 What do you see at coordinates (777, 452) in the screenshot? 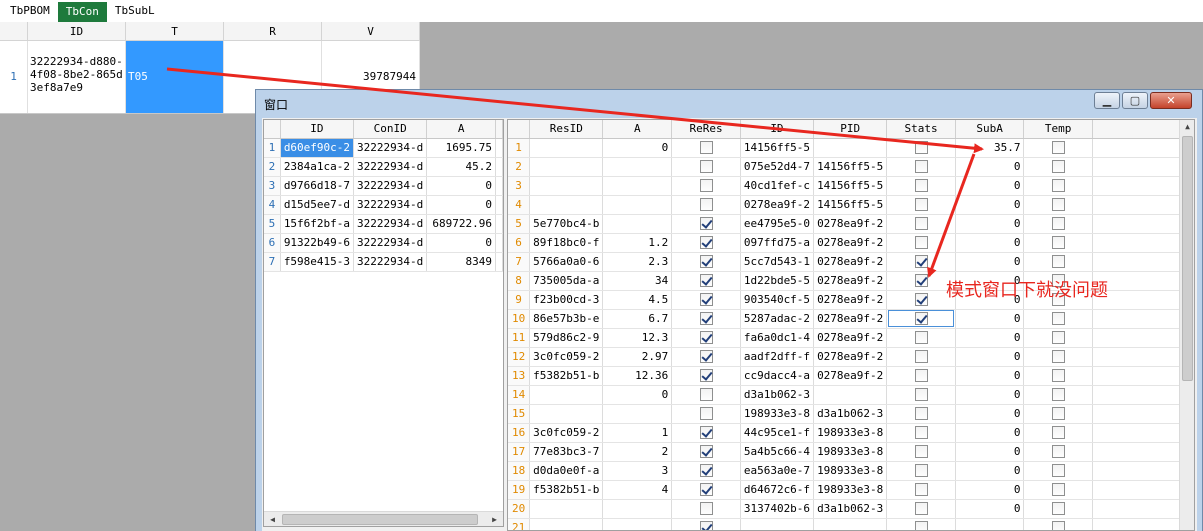
I see `cell-id: 5a4b5c66-4` at bounding box center [777, 452].